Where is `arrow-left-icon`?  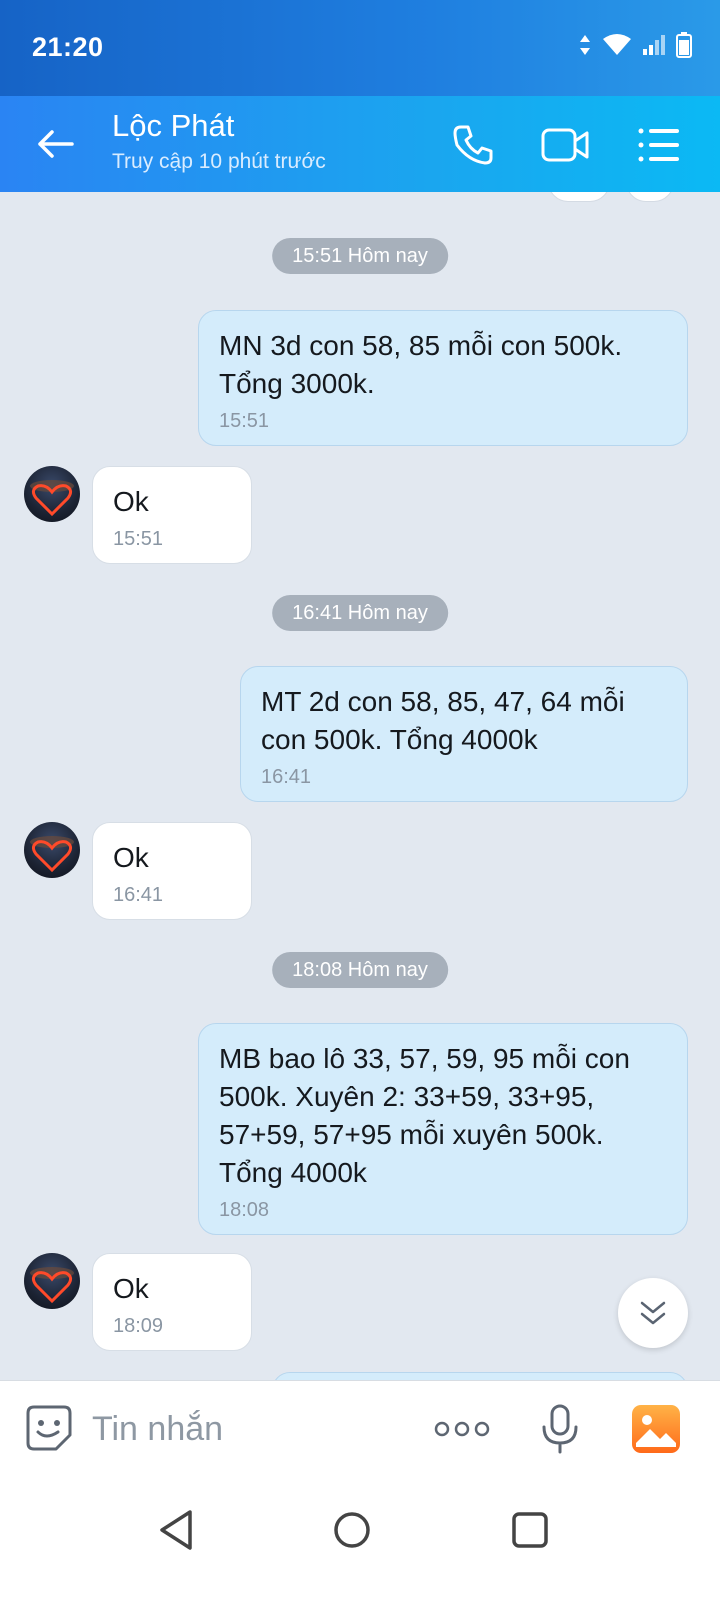 arrow-left-icon is located at coordinates (56, 144).